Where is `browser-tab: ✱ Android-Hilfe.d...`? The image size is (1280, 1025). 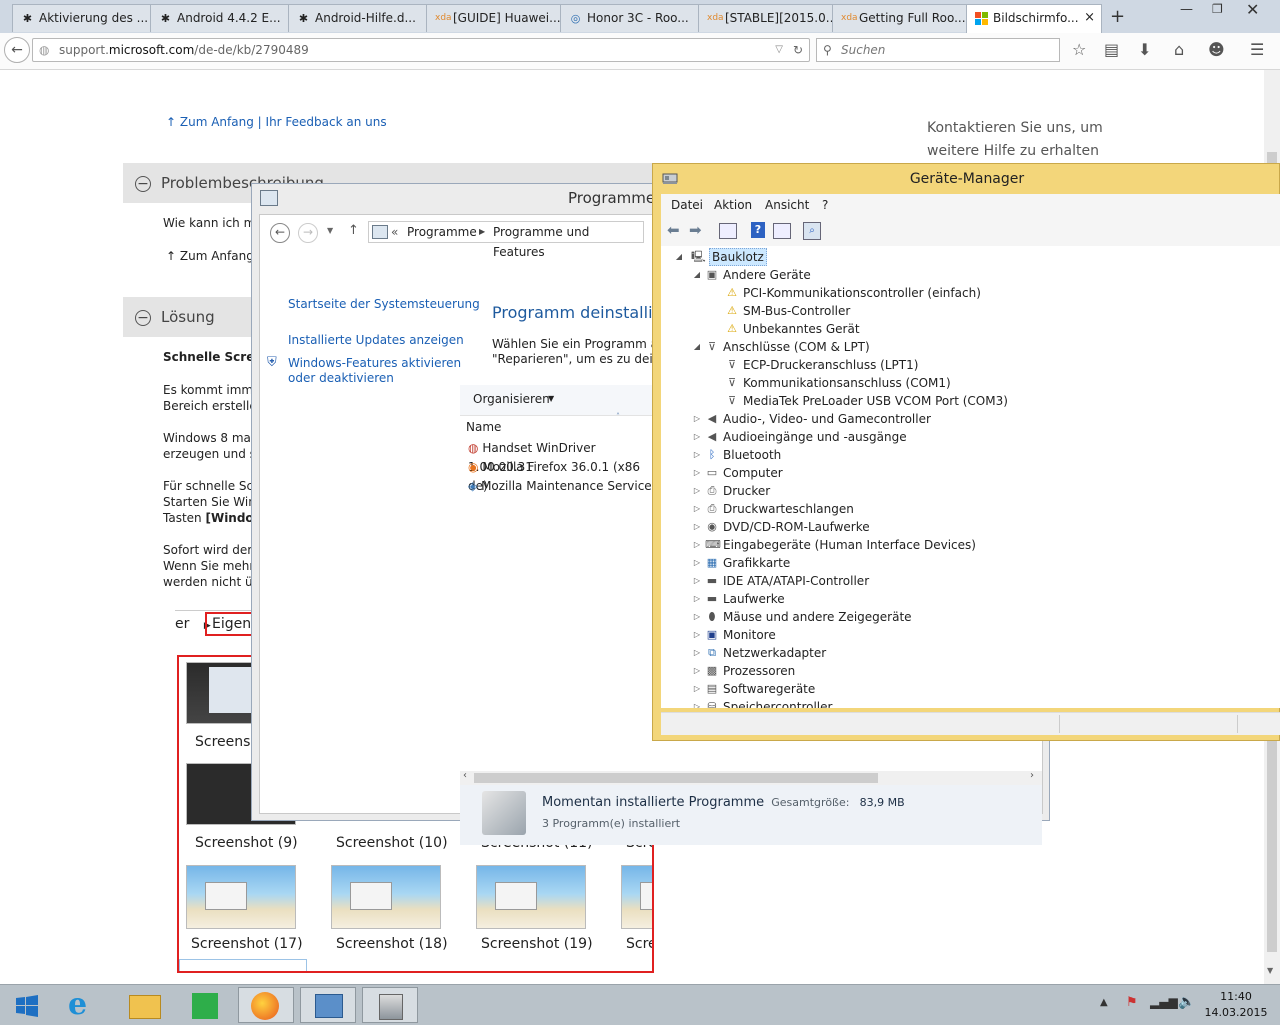
browser-tab: ✱ Android-Hilfe.d... is located at coordinates (358, 18).